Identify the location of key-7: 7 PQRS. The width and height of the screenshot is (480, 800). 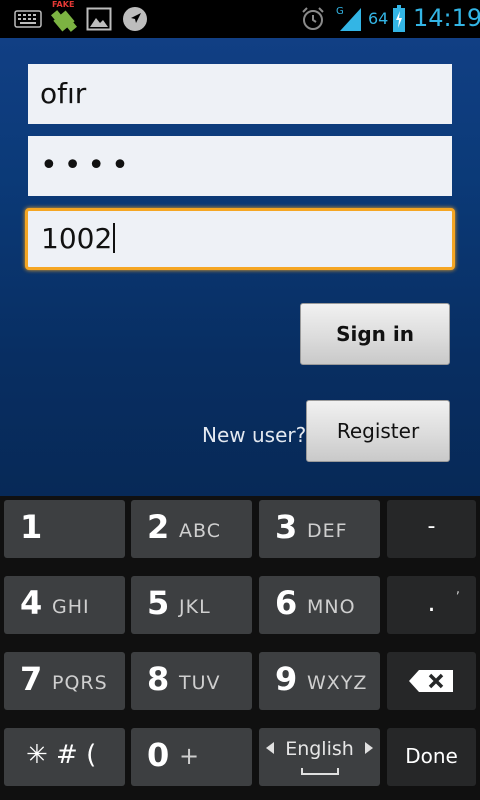
(64, 681).